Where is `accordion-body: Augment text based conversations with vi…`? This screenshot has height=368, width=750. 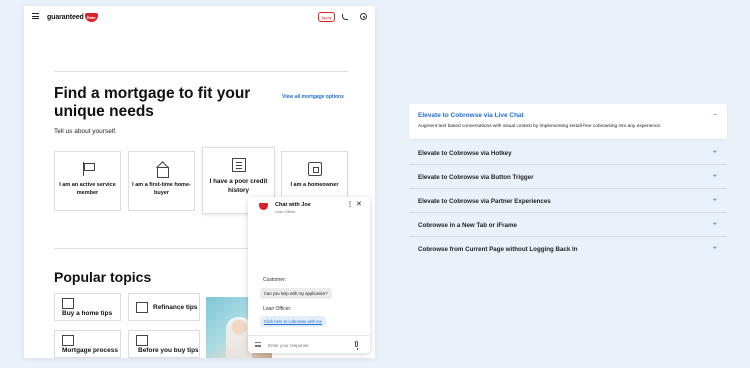 accordion-body: Augment text based conversations with vi… is located at coordinates (540, 126).